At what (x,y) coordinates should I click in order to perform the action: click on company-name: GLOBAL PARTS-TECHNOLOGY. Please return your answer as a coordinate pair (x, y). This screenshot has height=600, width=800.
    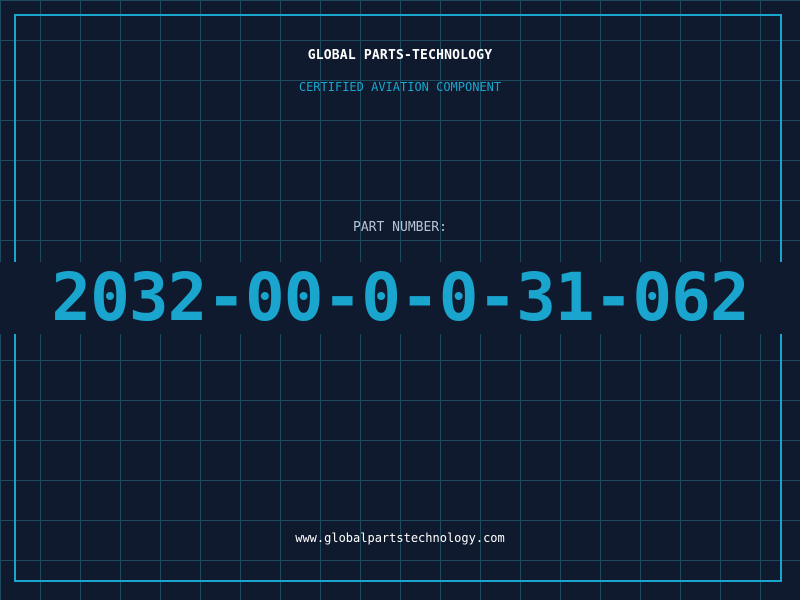
    Looking at the image, I should click on (400, 55).